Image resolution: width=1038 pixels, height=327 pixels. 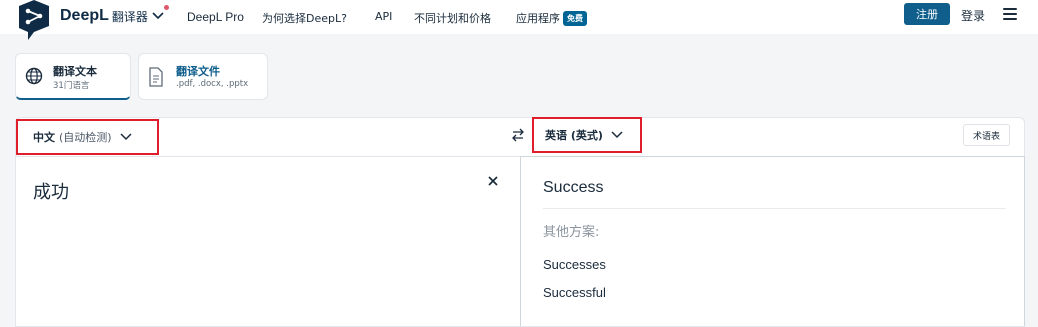 I want to click on target-text-output: Success, so click(x=573, y=188).